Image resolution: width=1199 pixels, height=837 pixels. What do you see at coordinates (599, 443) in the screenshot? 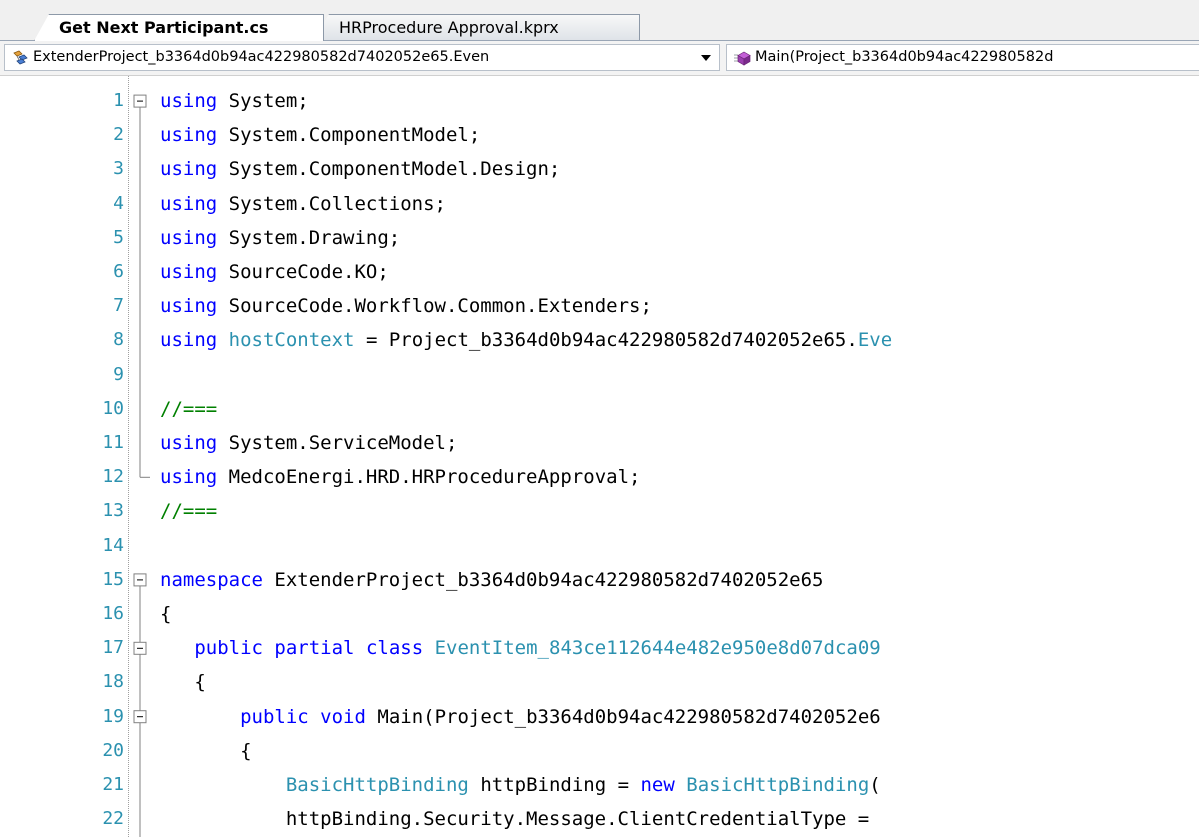
I see `code-line: 11 using System.ServiceModel;` at bounding box center [599, 443].